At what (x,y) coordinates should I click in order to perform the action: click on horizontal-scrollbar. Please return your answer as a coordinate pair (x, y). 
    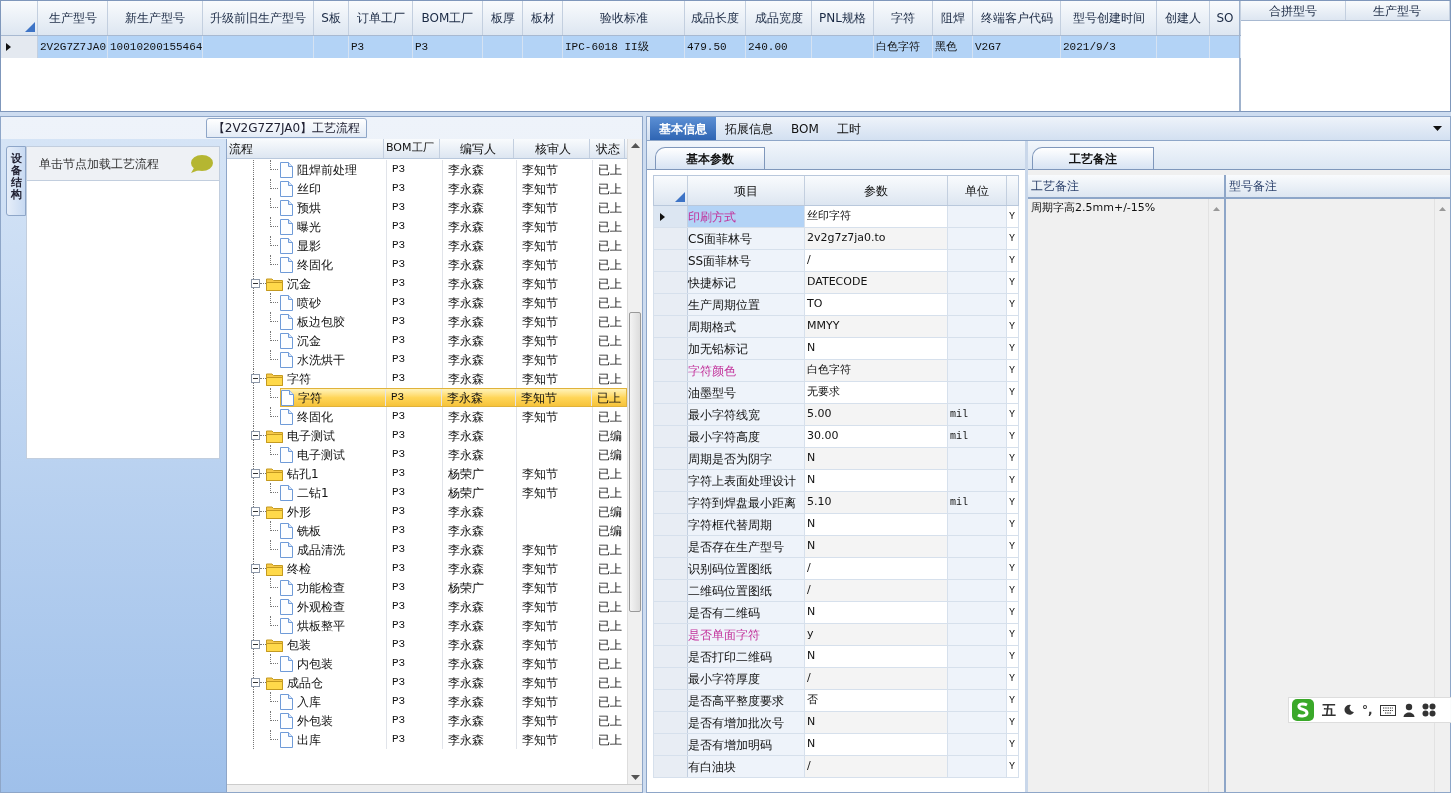
    Looking at the image, I should click on (434, 788).